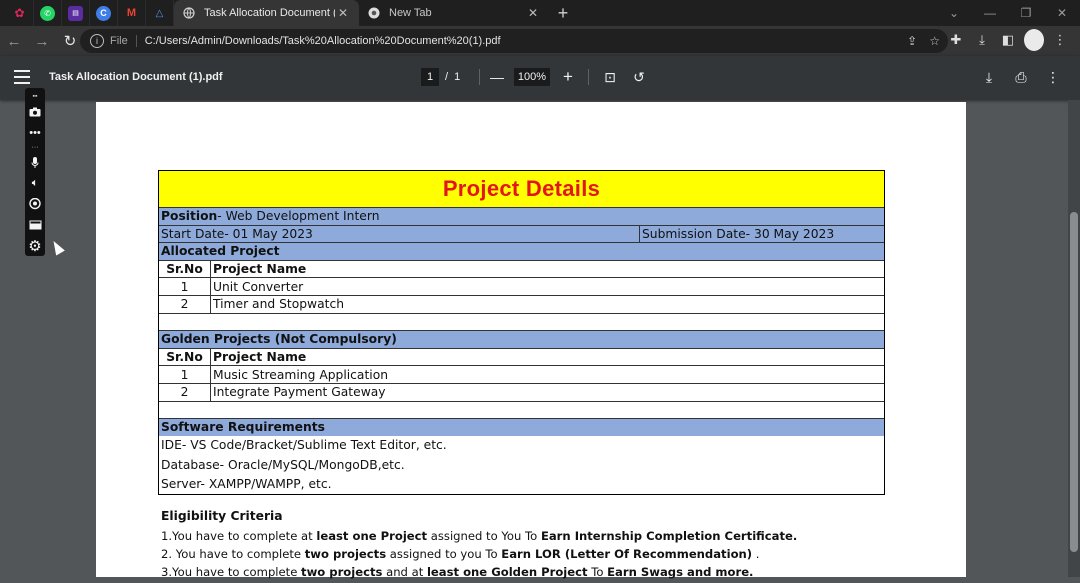  What do you see at coordinates (97, 41) in the screenshot?
I see `info-icon: i` at bounding box center [97, 41].